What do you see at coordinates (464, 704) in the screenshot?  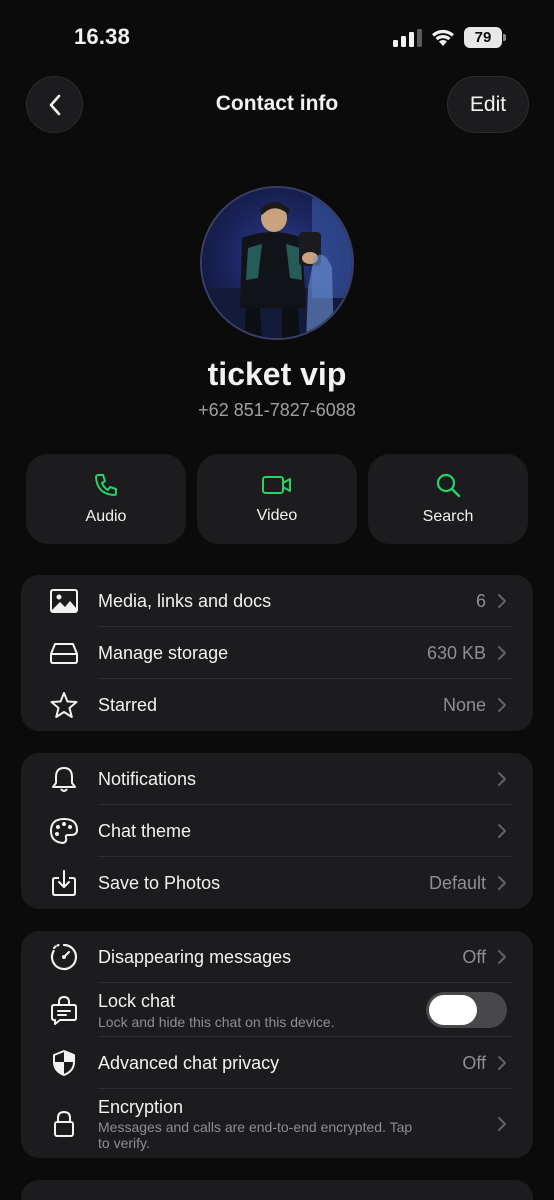 I see `row-value: None` at bounding box center [464, 704].